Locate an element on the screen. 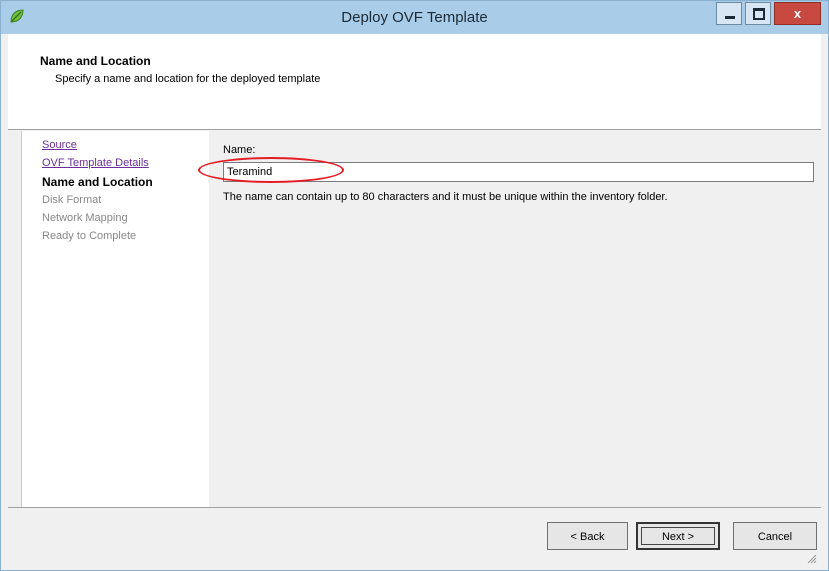  maximize-button is located at coordinates (758, 13).